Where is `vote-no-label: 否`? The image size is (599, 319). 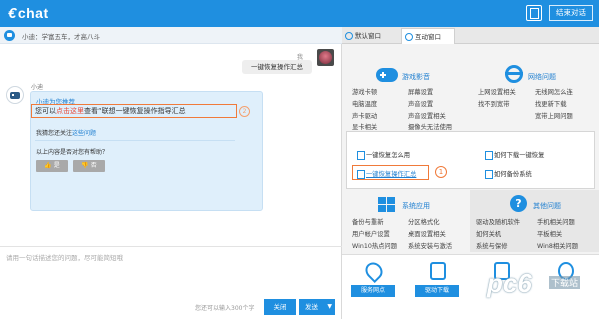
vote-no-label: 否 is located at coordinates (93, 165).